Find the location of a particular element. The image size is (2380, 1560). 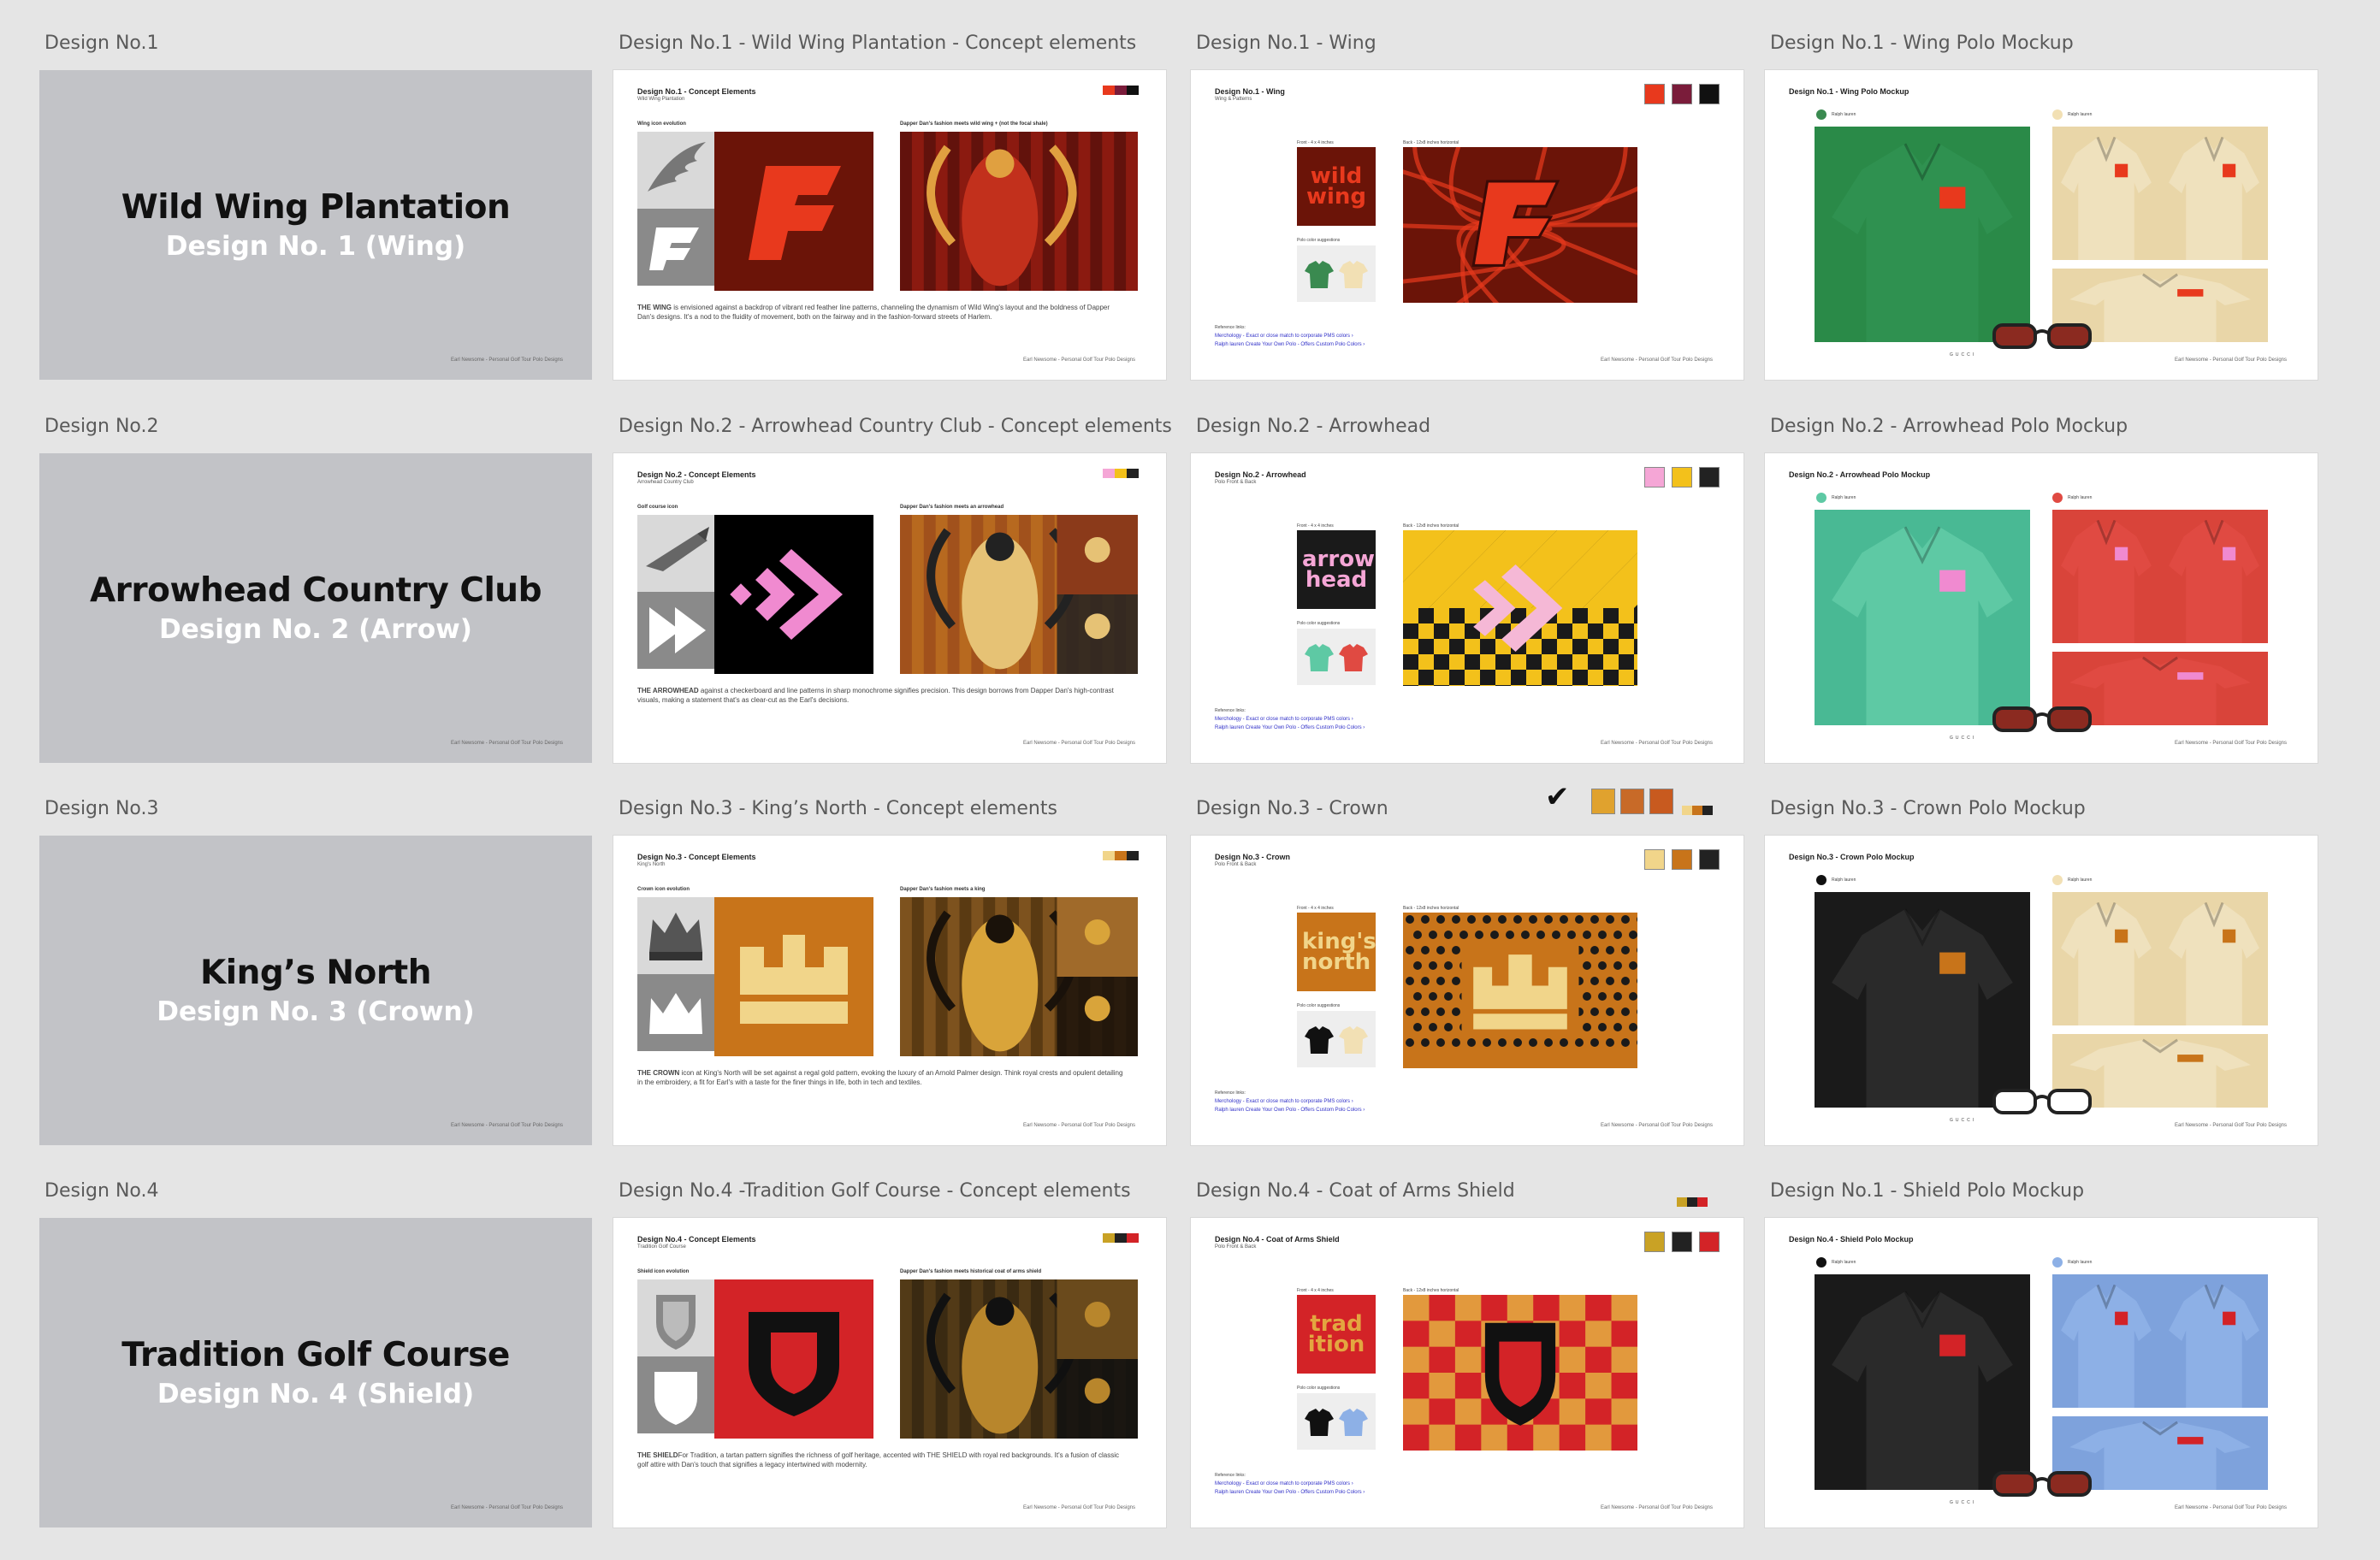

slide-title: Design No.3 - Crown Polo Mockup is located at coordinates (1852, 857).